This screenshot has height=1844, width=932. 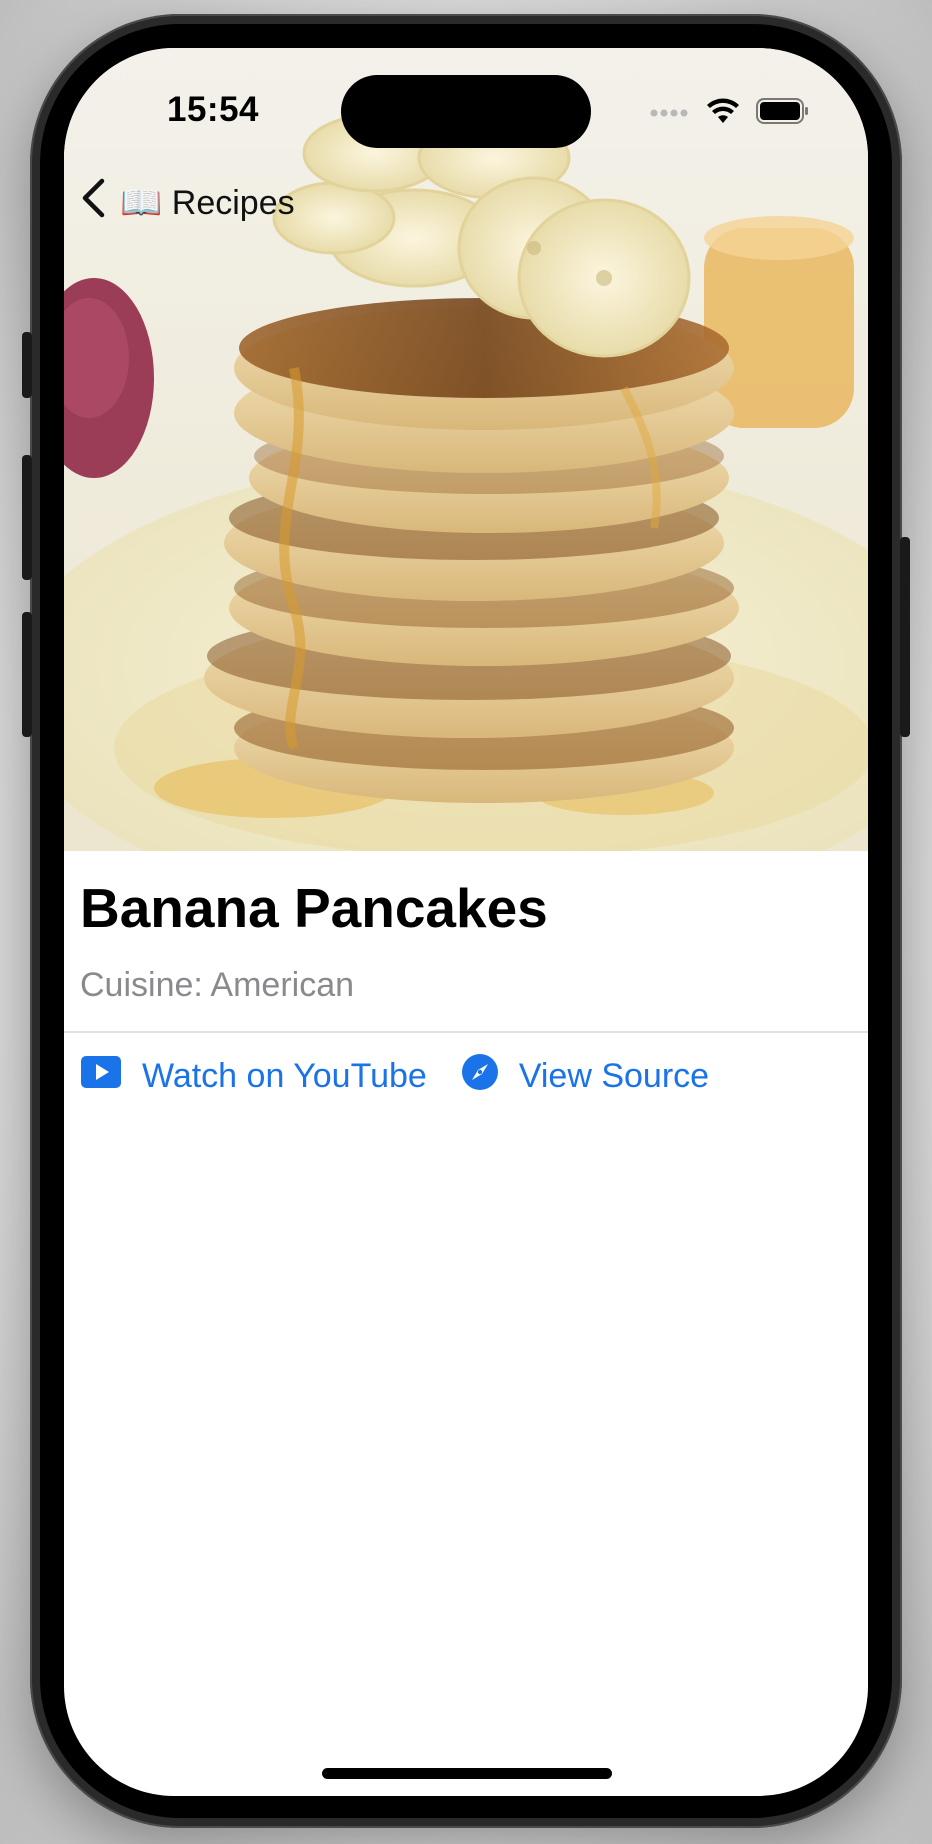 I want to click on watch-youtube-label: Watch on YouTube, so click(x=284, y=1076).